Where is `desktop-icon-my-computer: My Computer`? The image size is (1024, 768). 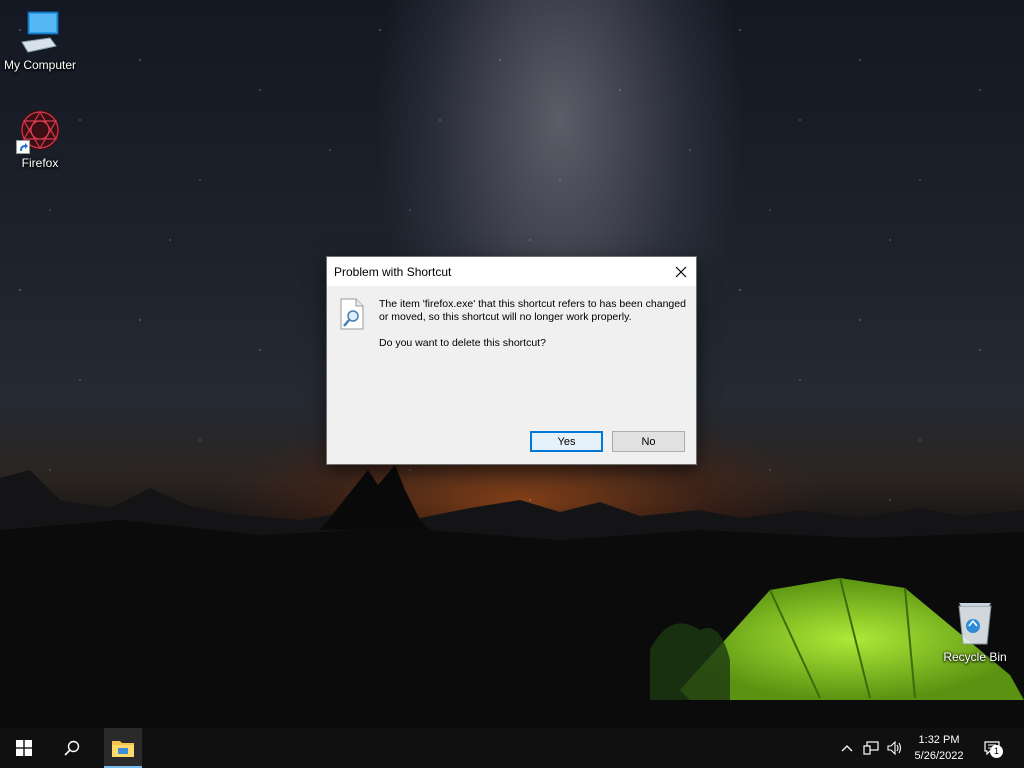
desktop-icon-my-computer: My Computer is located at coordinates (40, 40).